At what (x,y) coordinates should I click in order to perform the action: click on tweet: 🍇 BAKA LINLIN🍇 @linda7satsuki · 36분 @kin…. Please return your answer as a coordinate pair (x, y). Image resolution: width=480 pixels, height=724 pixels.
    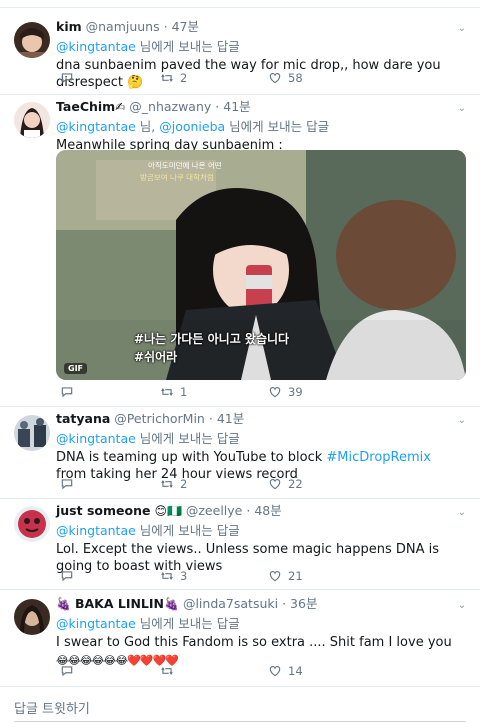
    Looking at the image, I should click on (240, 638).